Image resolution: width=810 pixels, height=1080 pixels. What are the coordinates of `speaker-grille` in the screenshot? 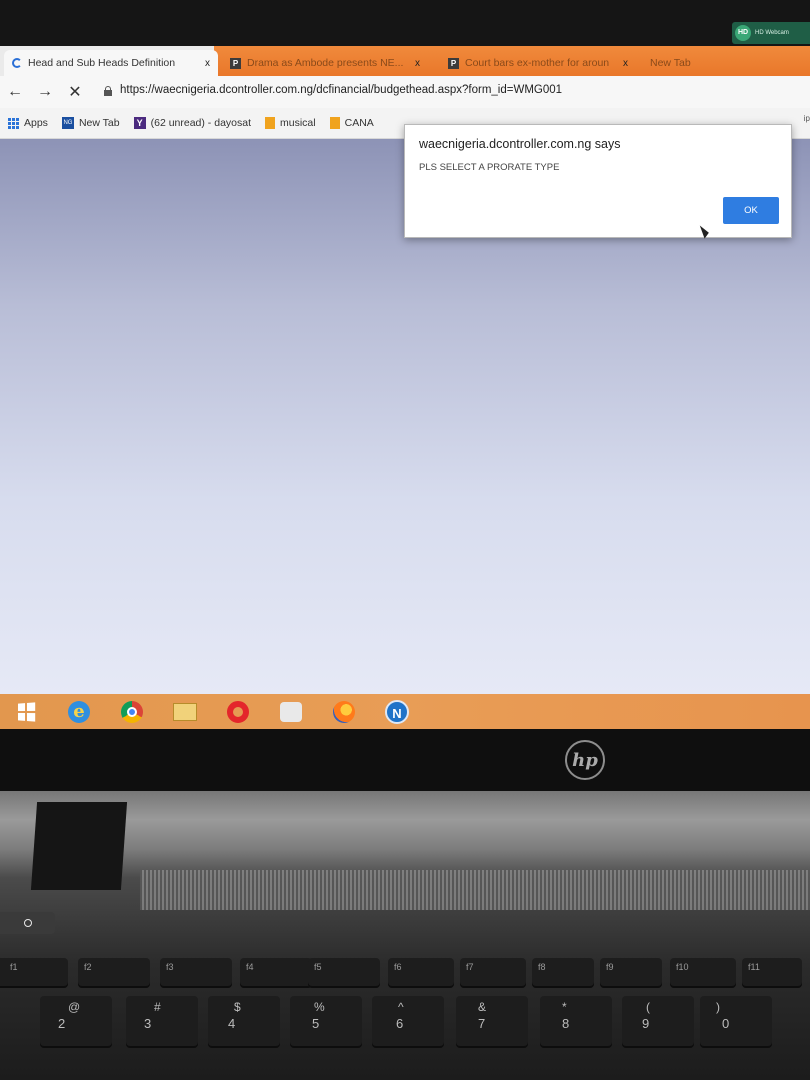 It's located at (475, 890).